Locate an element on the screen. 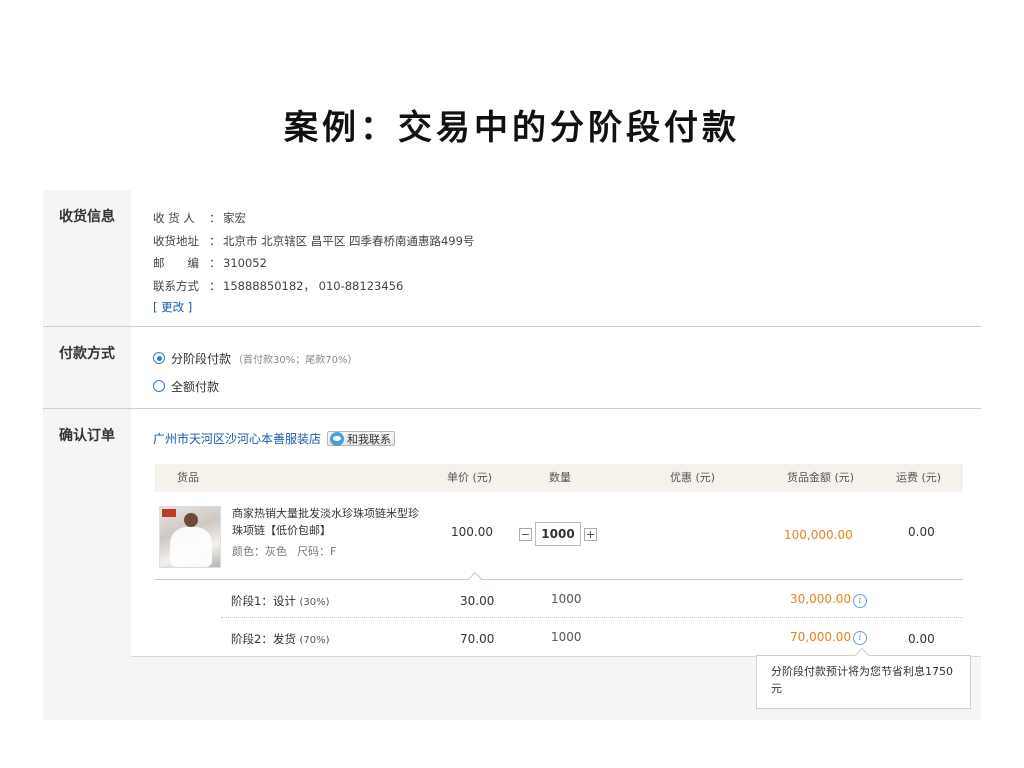 The height and width of the screenshot is (768, 1024). column-header-amount: 货品金额 (元) is located at coordinates (821, 477).